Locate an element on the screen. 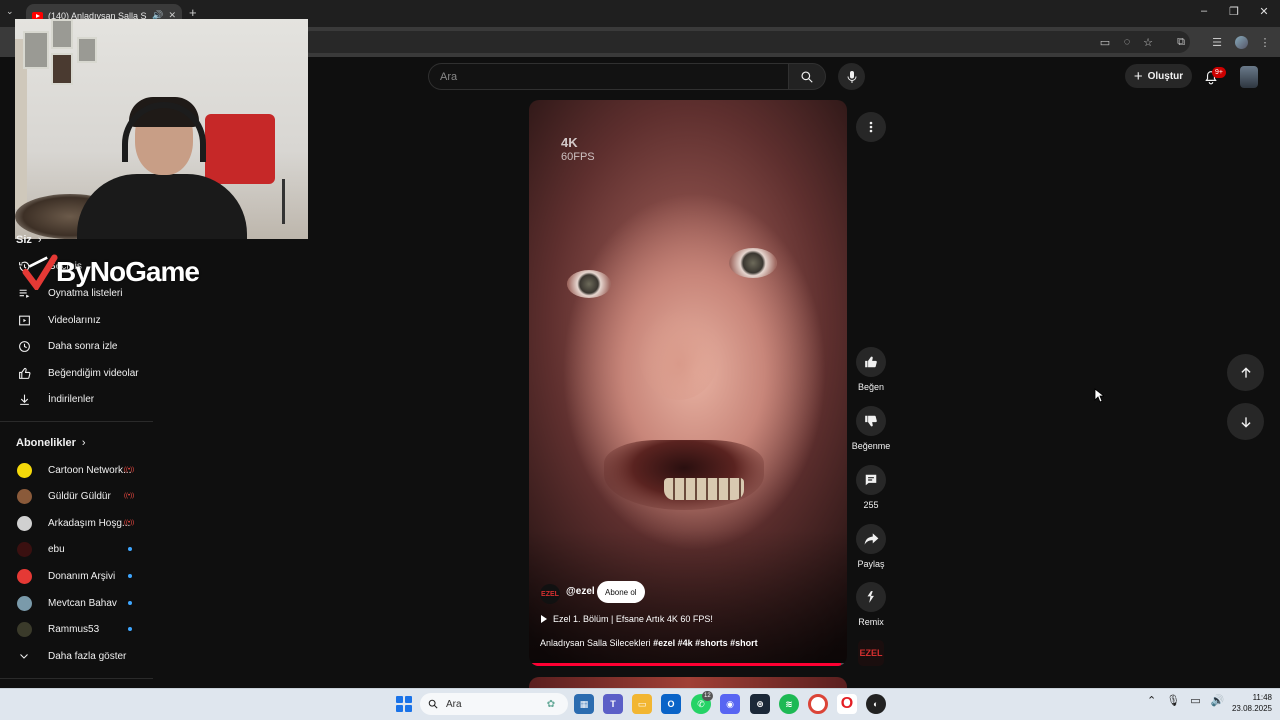 The width and height of the screenshot is (1280, 720). sidebar-show-more: Daha fazla göster is located at coordinates (77, 656).